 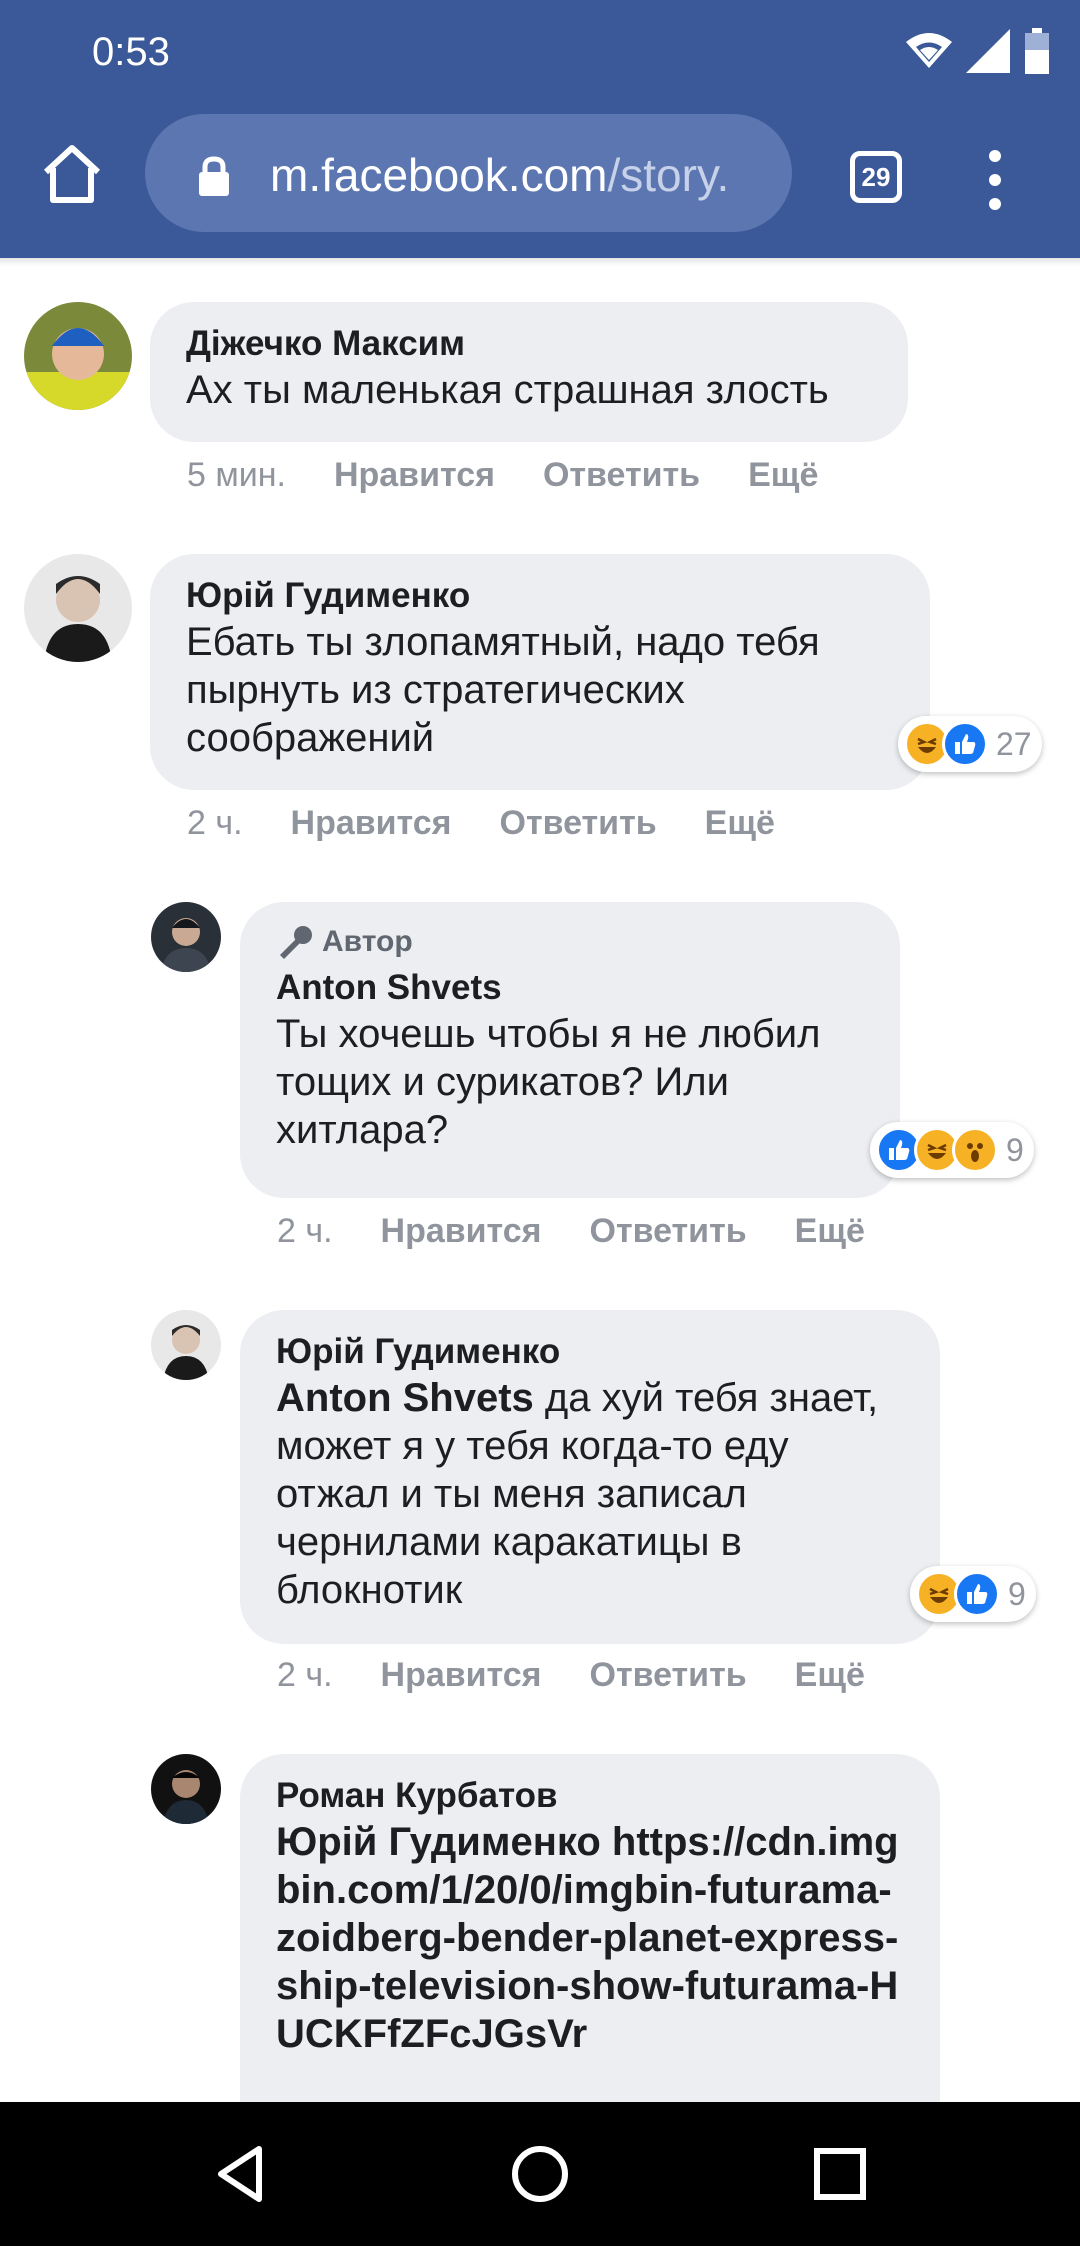 I want to click on url-text: m.facebook.com/story., so click(x=525, y=175).